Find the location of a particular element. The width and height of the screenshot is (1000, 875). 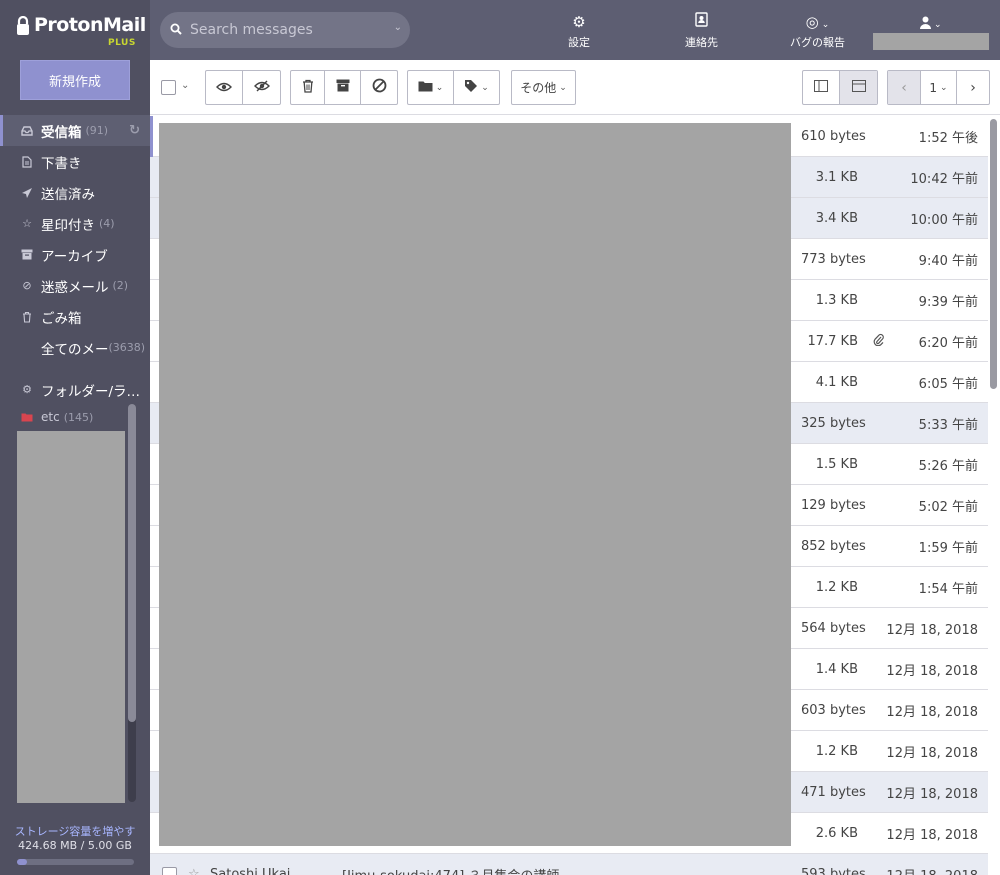

sidebar-item-label: 迷惑メール is located at coordinates (75, 287).